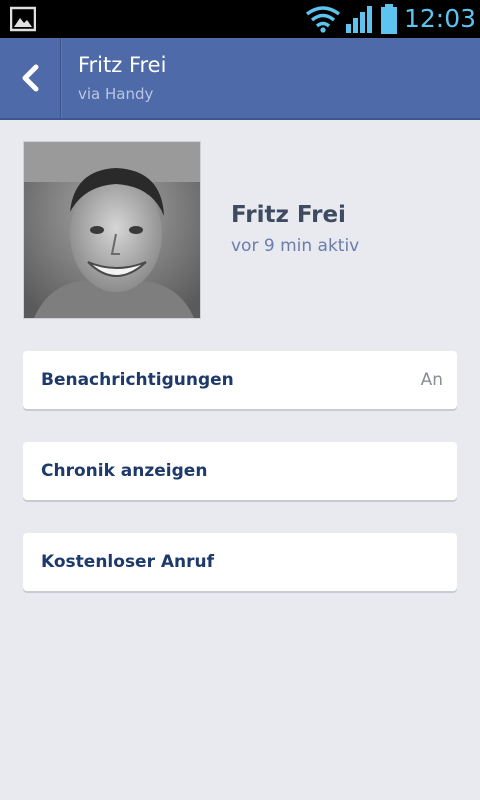 The width and height of the screenshot is (480, 800). What do you see at coordinates (440, 18) in the screenshot?
I see `status-time: 12:03` at bounding box center [440, 18].